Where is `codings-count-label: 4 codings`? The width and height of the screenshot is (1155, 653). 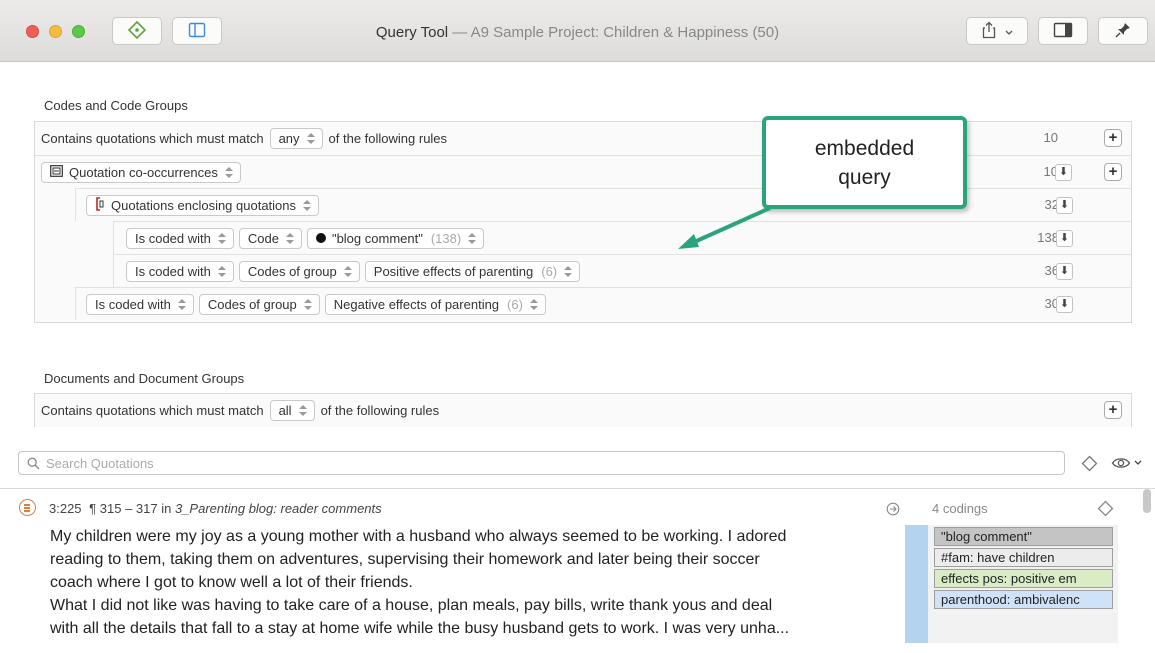
codings-count-label: 4 codings is located at coordinates (960, 508).